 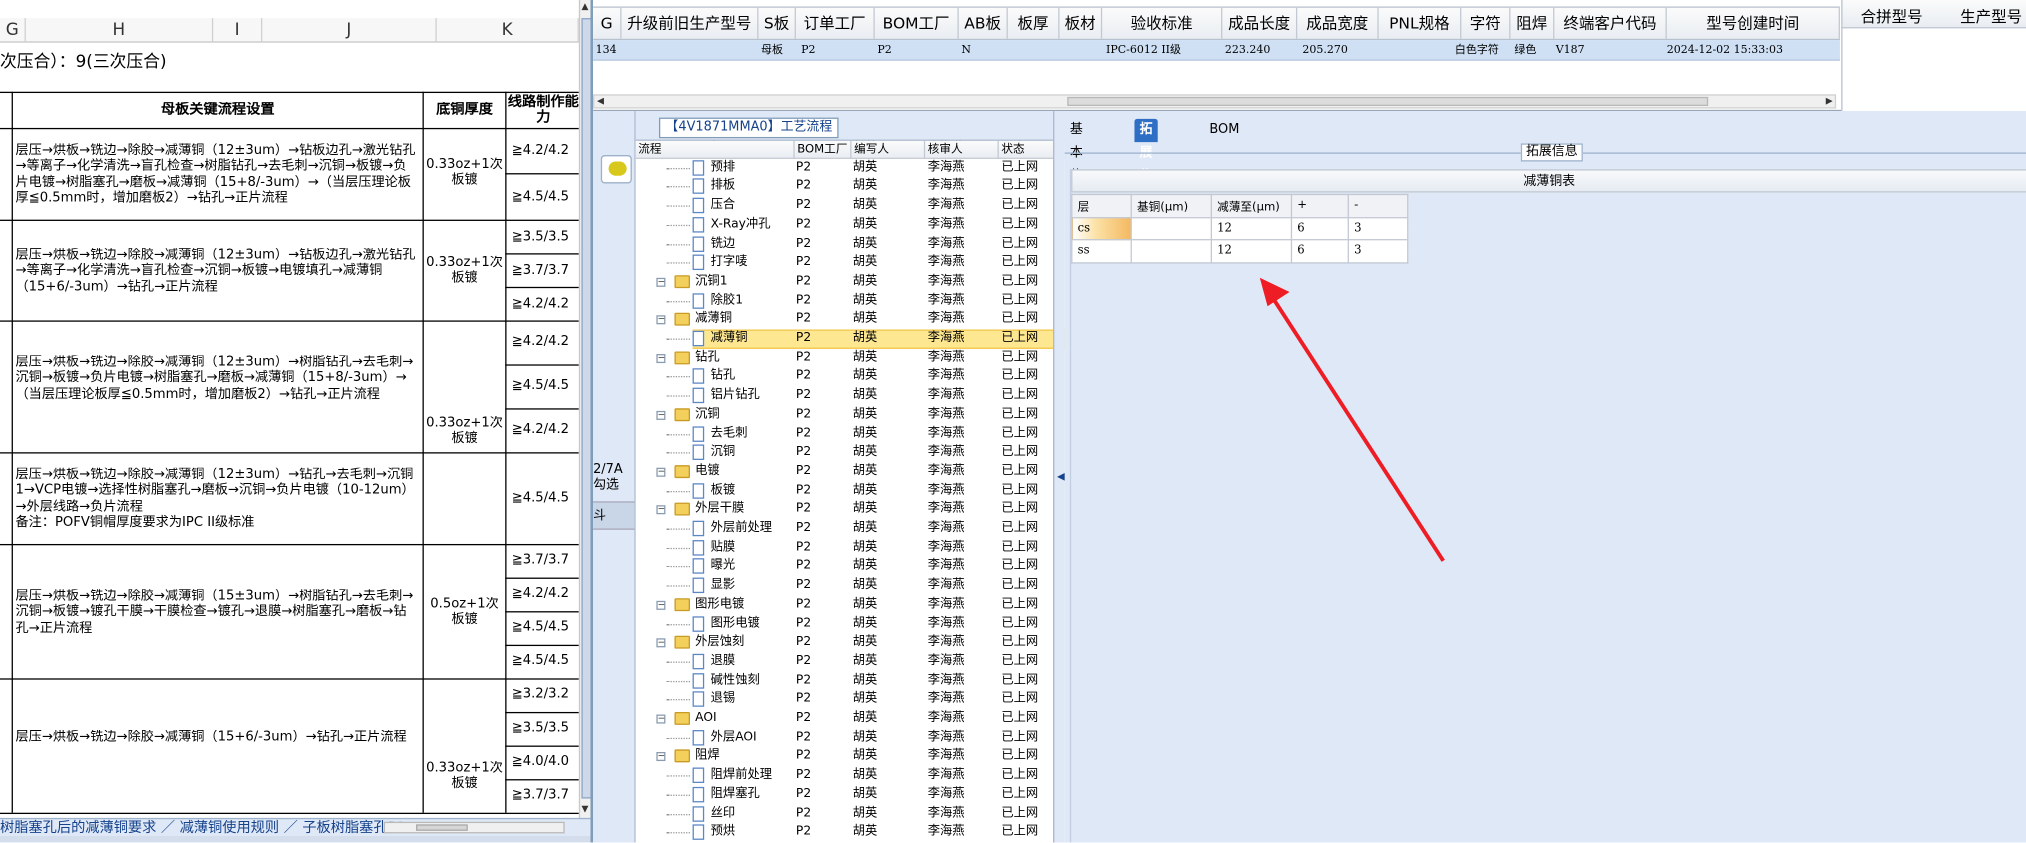 What do you see at coordinates (547, 695) in the screenshot?
I see `capability-cell: ≧3.2/3.2` at bounding box center [547, 695].